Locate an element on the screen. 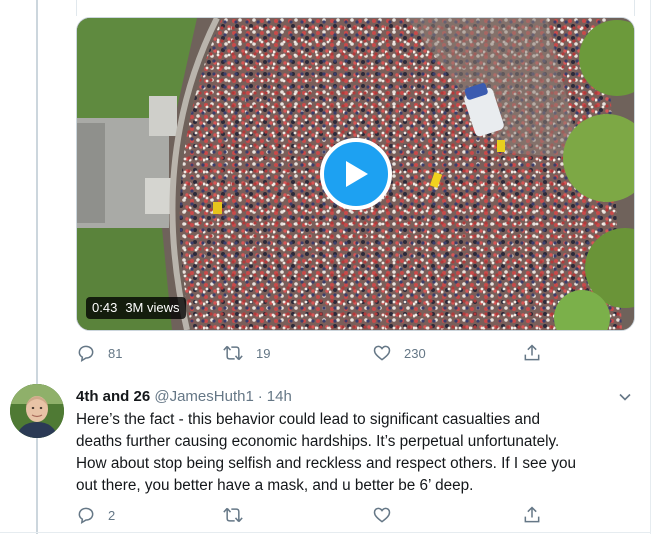 This screenshot has height=534, width=659. like-button: 230 is located at coordinates (399, 353).